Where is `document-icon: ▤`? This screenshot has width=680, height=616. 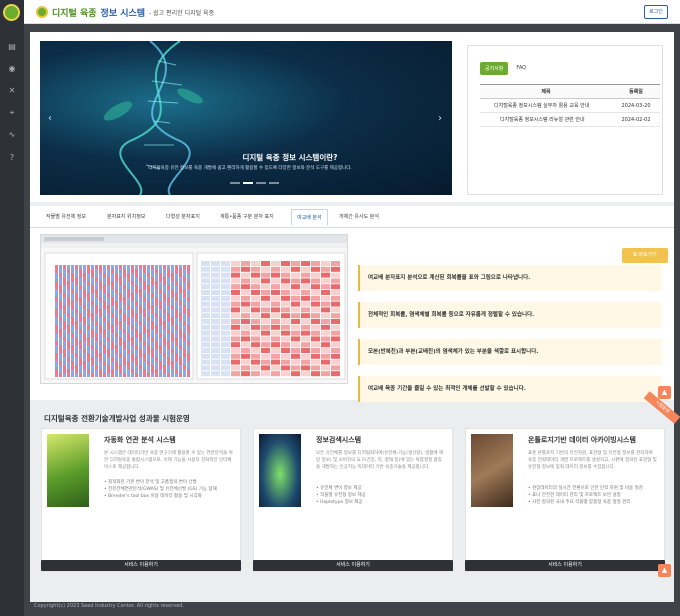 document-icon: ▤ is located at coordinates (12, 47).